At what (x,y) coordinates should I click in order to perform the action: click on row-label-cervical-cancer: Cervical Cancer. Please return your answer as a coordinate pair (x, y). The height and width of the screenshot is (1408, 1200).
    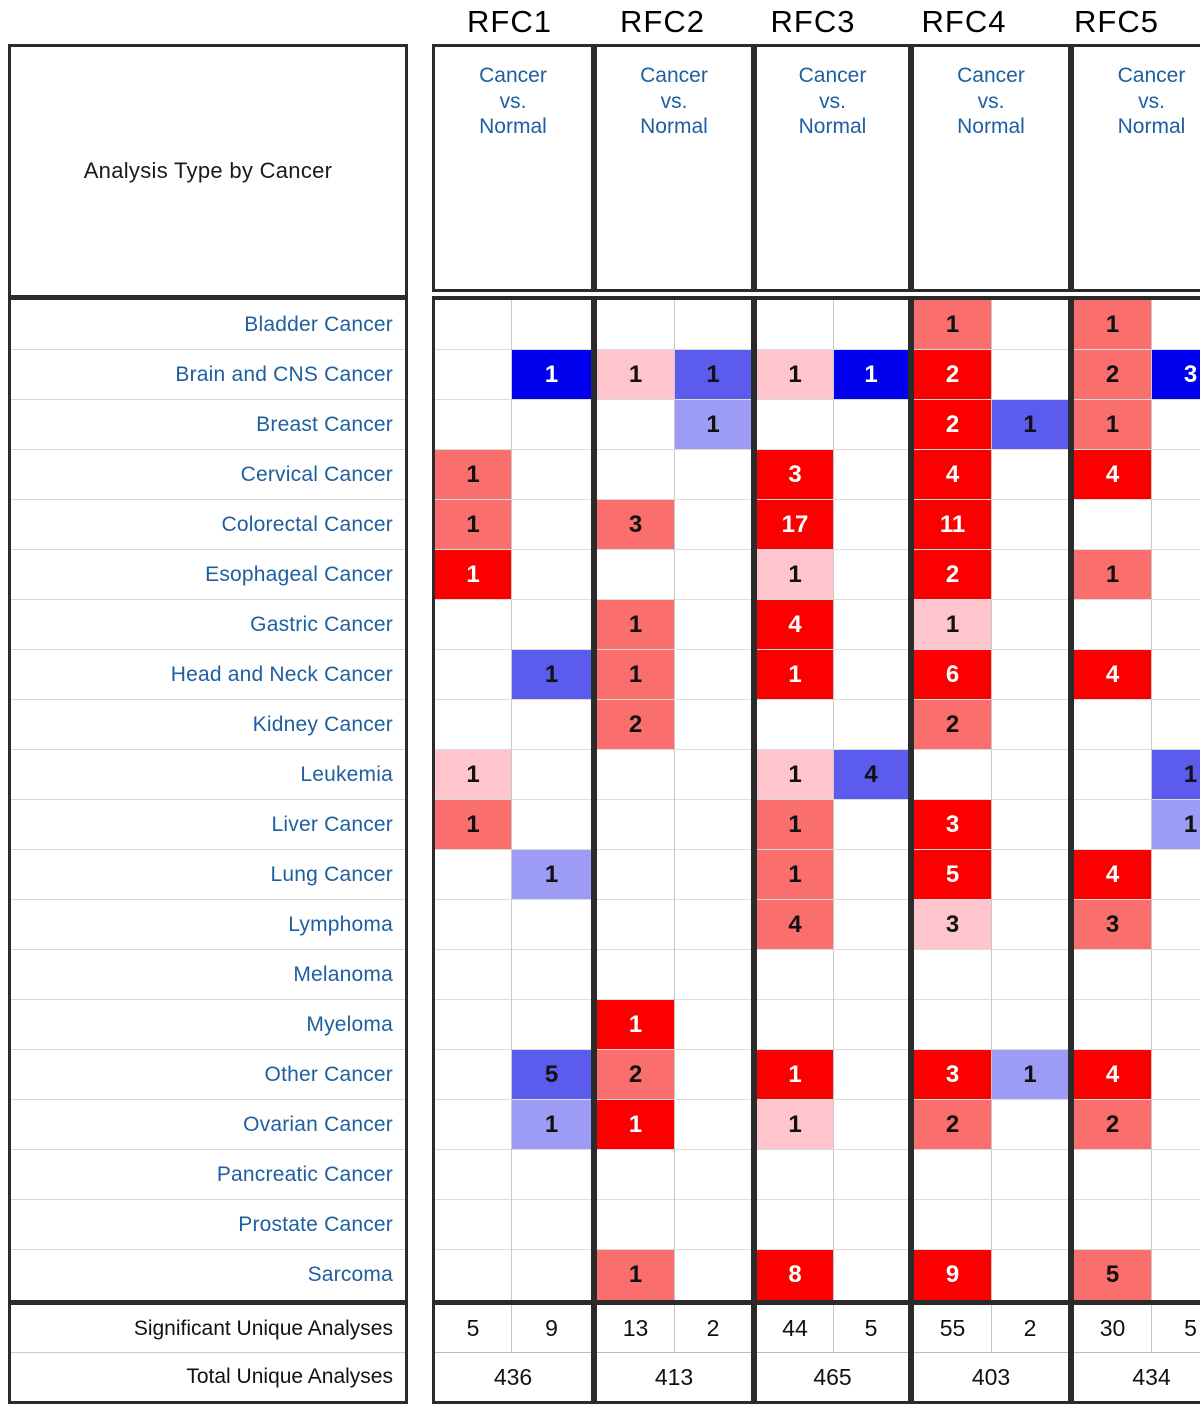
    Looking at the image, I should click on (208, 475).